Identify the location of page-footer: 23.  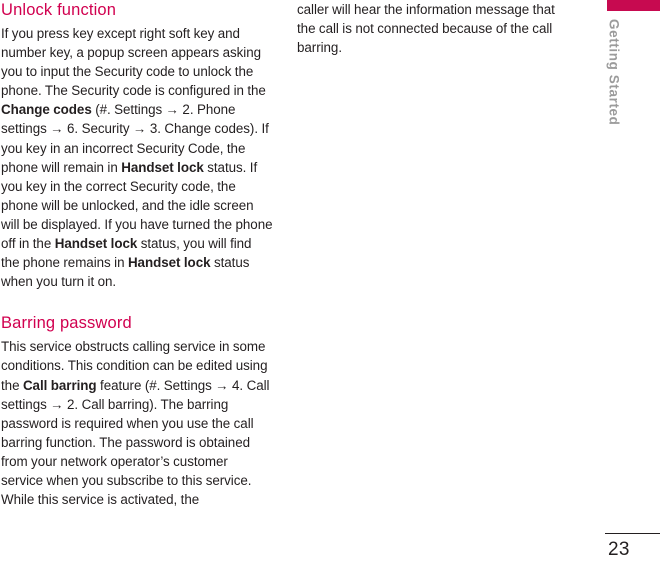
(632, 546).